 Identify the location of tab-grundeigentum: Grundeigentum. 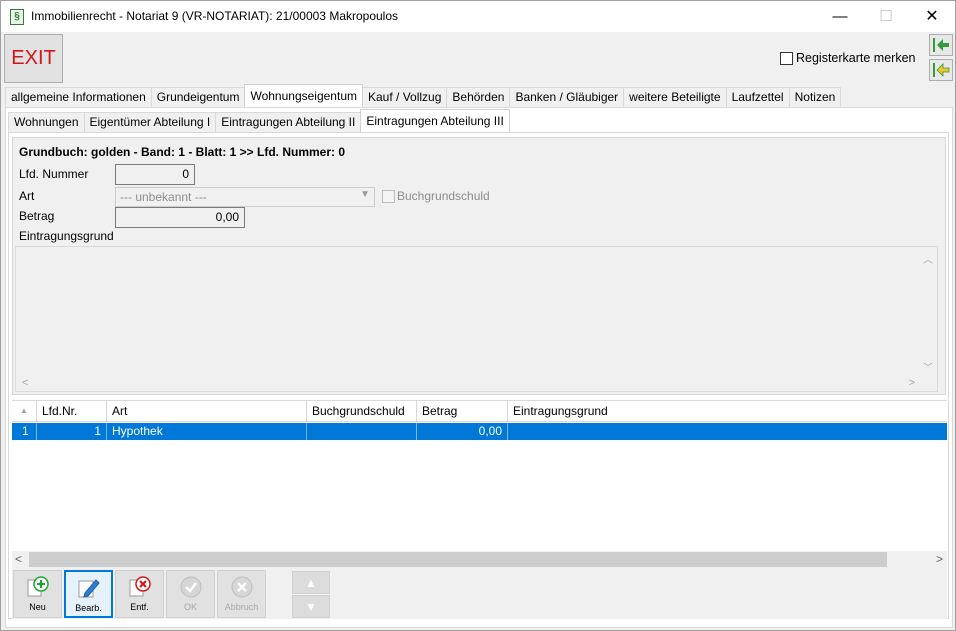
(198, 97).